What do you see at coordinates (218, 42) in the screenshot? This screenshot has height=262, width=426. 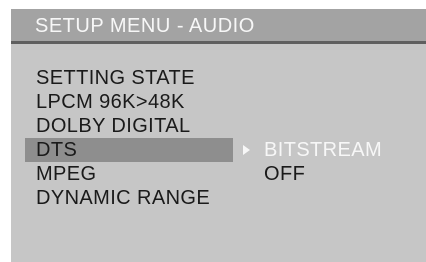 I see `title-divider` at bounding box center [218, 42].